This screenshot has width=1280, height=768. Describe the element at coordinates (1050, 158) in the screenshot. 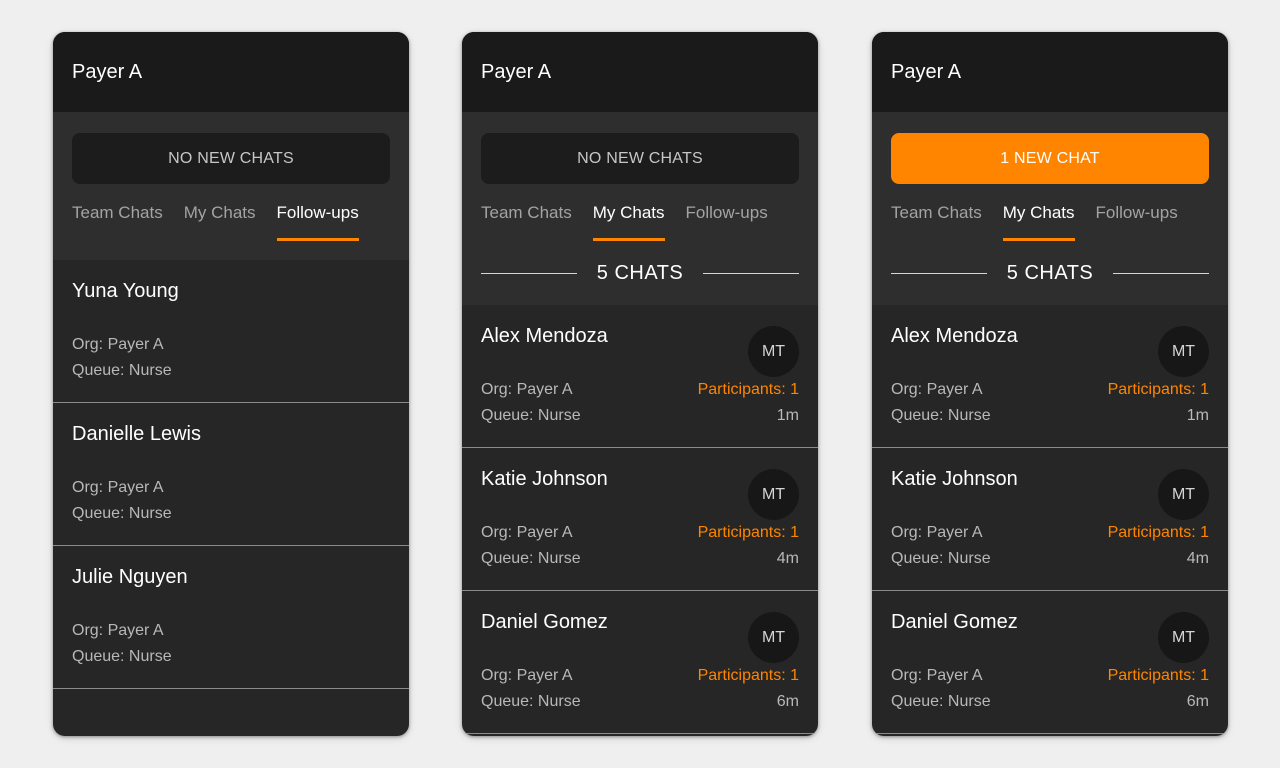

I see `new-chat-button: 1 NEW CHAT` at that location.